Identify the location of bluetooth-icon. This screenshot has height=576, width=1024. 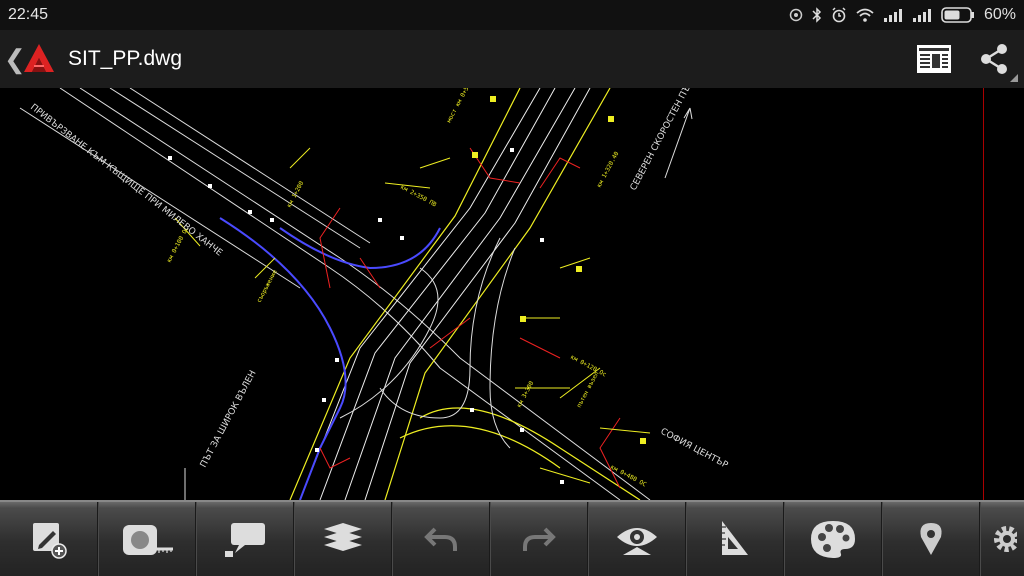
(817, 15).